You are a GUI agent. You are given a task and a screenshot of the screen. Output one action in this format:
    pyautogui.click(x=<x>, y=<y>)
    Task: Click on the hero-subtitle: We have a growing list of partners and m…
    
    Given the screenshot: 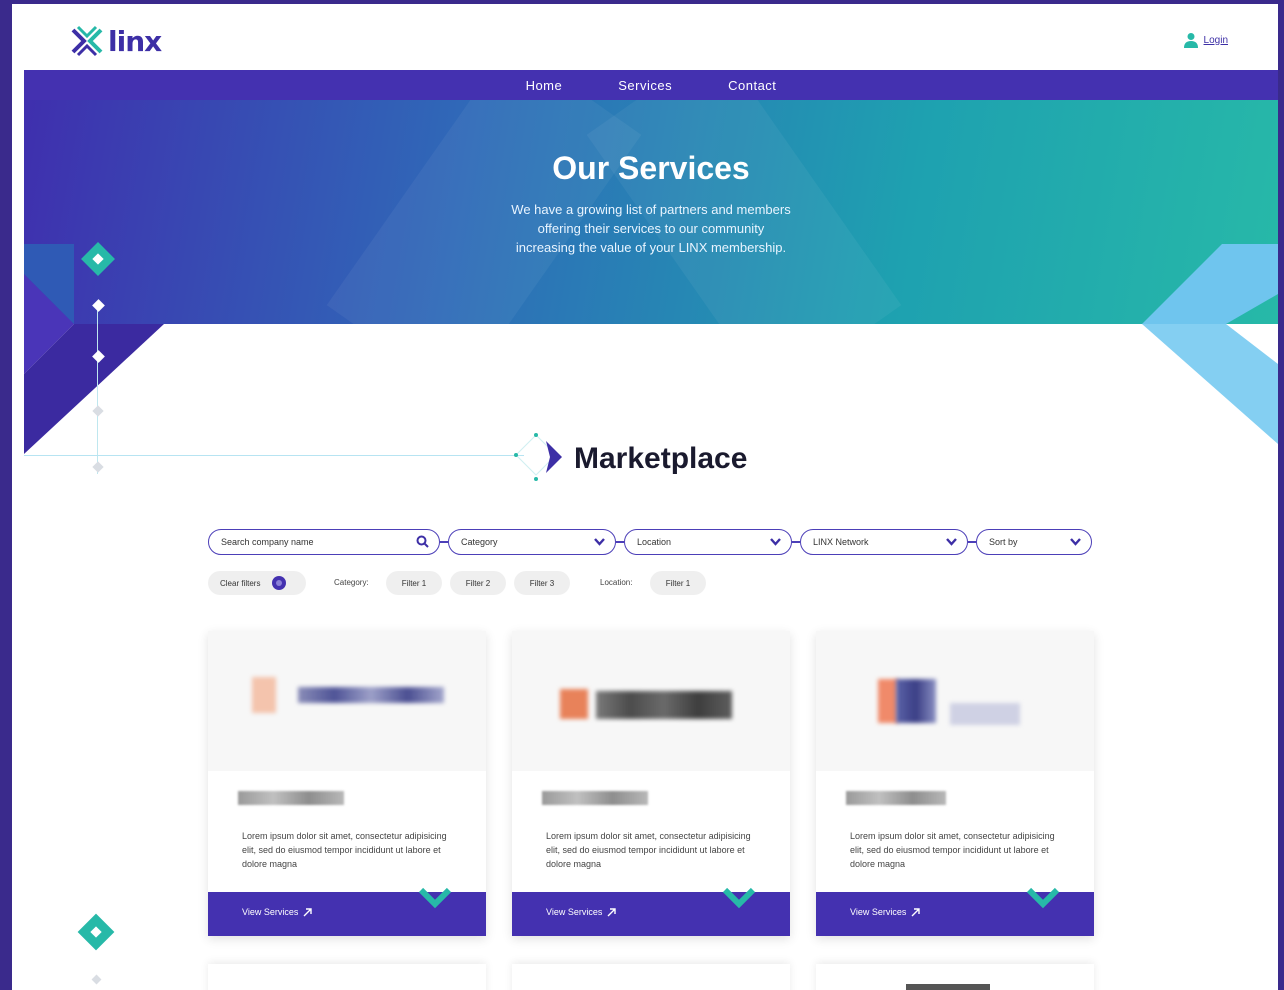 What is the action you would take?
    pyautogui.click(x=651, y=228)
    